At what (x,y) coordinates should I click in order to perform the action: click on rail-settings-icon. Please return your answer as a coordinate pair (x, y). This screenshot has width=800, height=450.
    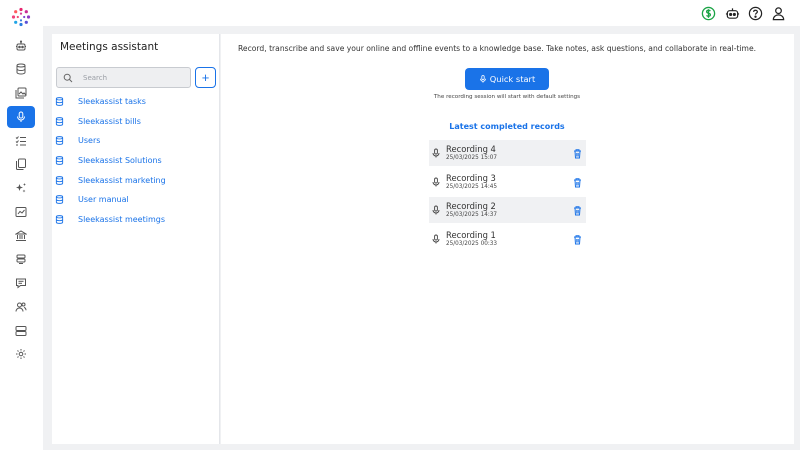
    Looking at the image, I should click on (21, 354).